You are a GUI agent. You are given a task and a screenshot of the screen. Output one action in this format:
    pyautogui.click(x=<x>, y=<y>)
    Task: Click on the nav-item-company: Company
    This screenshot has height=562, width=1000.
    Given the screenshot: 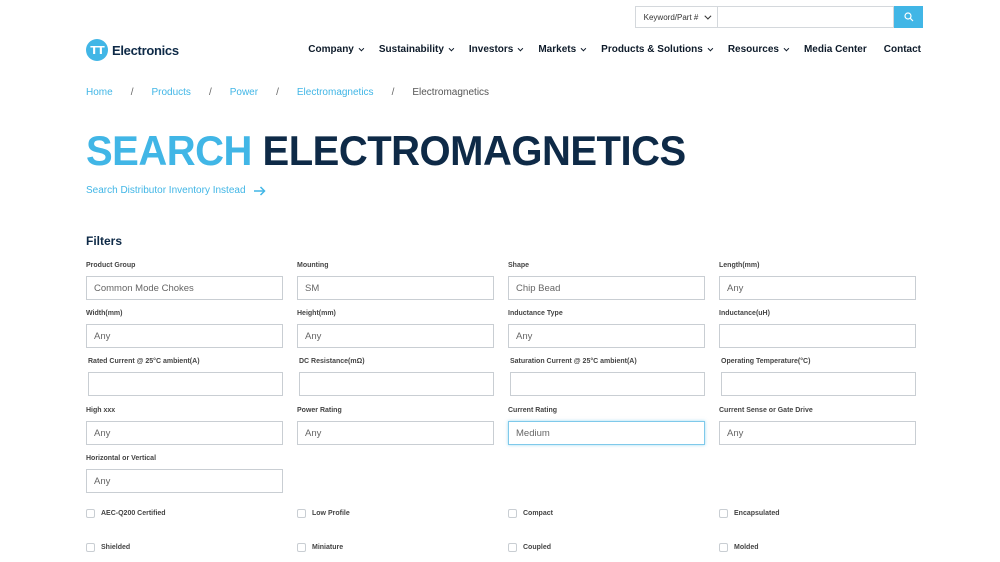 What is the action you would take?
    pyautogui.click(x=336, y=49)
    